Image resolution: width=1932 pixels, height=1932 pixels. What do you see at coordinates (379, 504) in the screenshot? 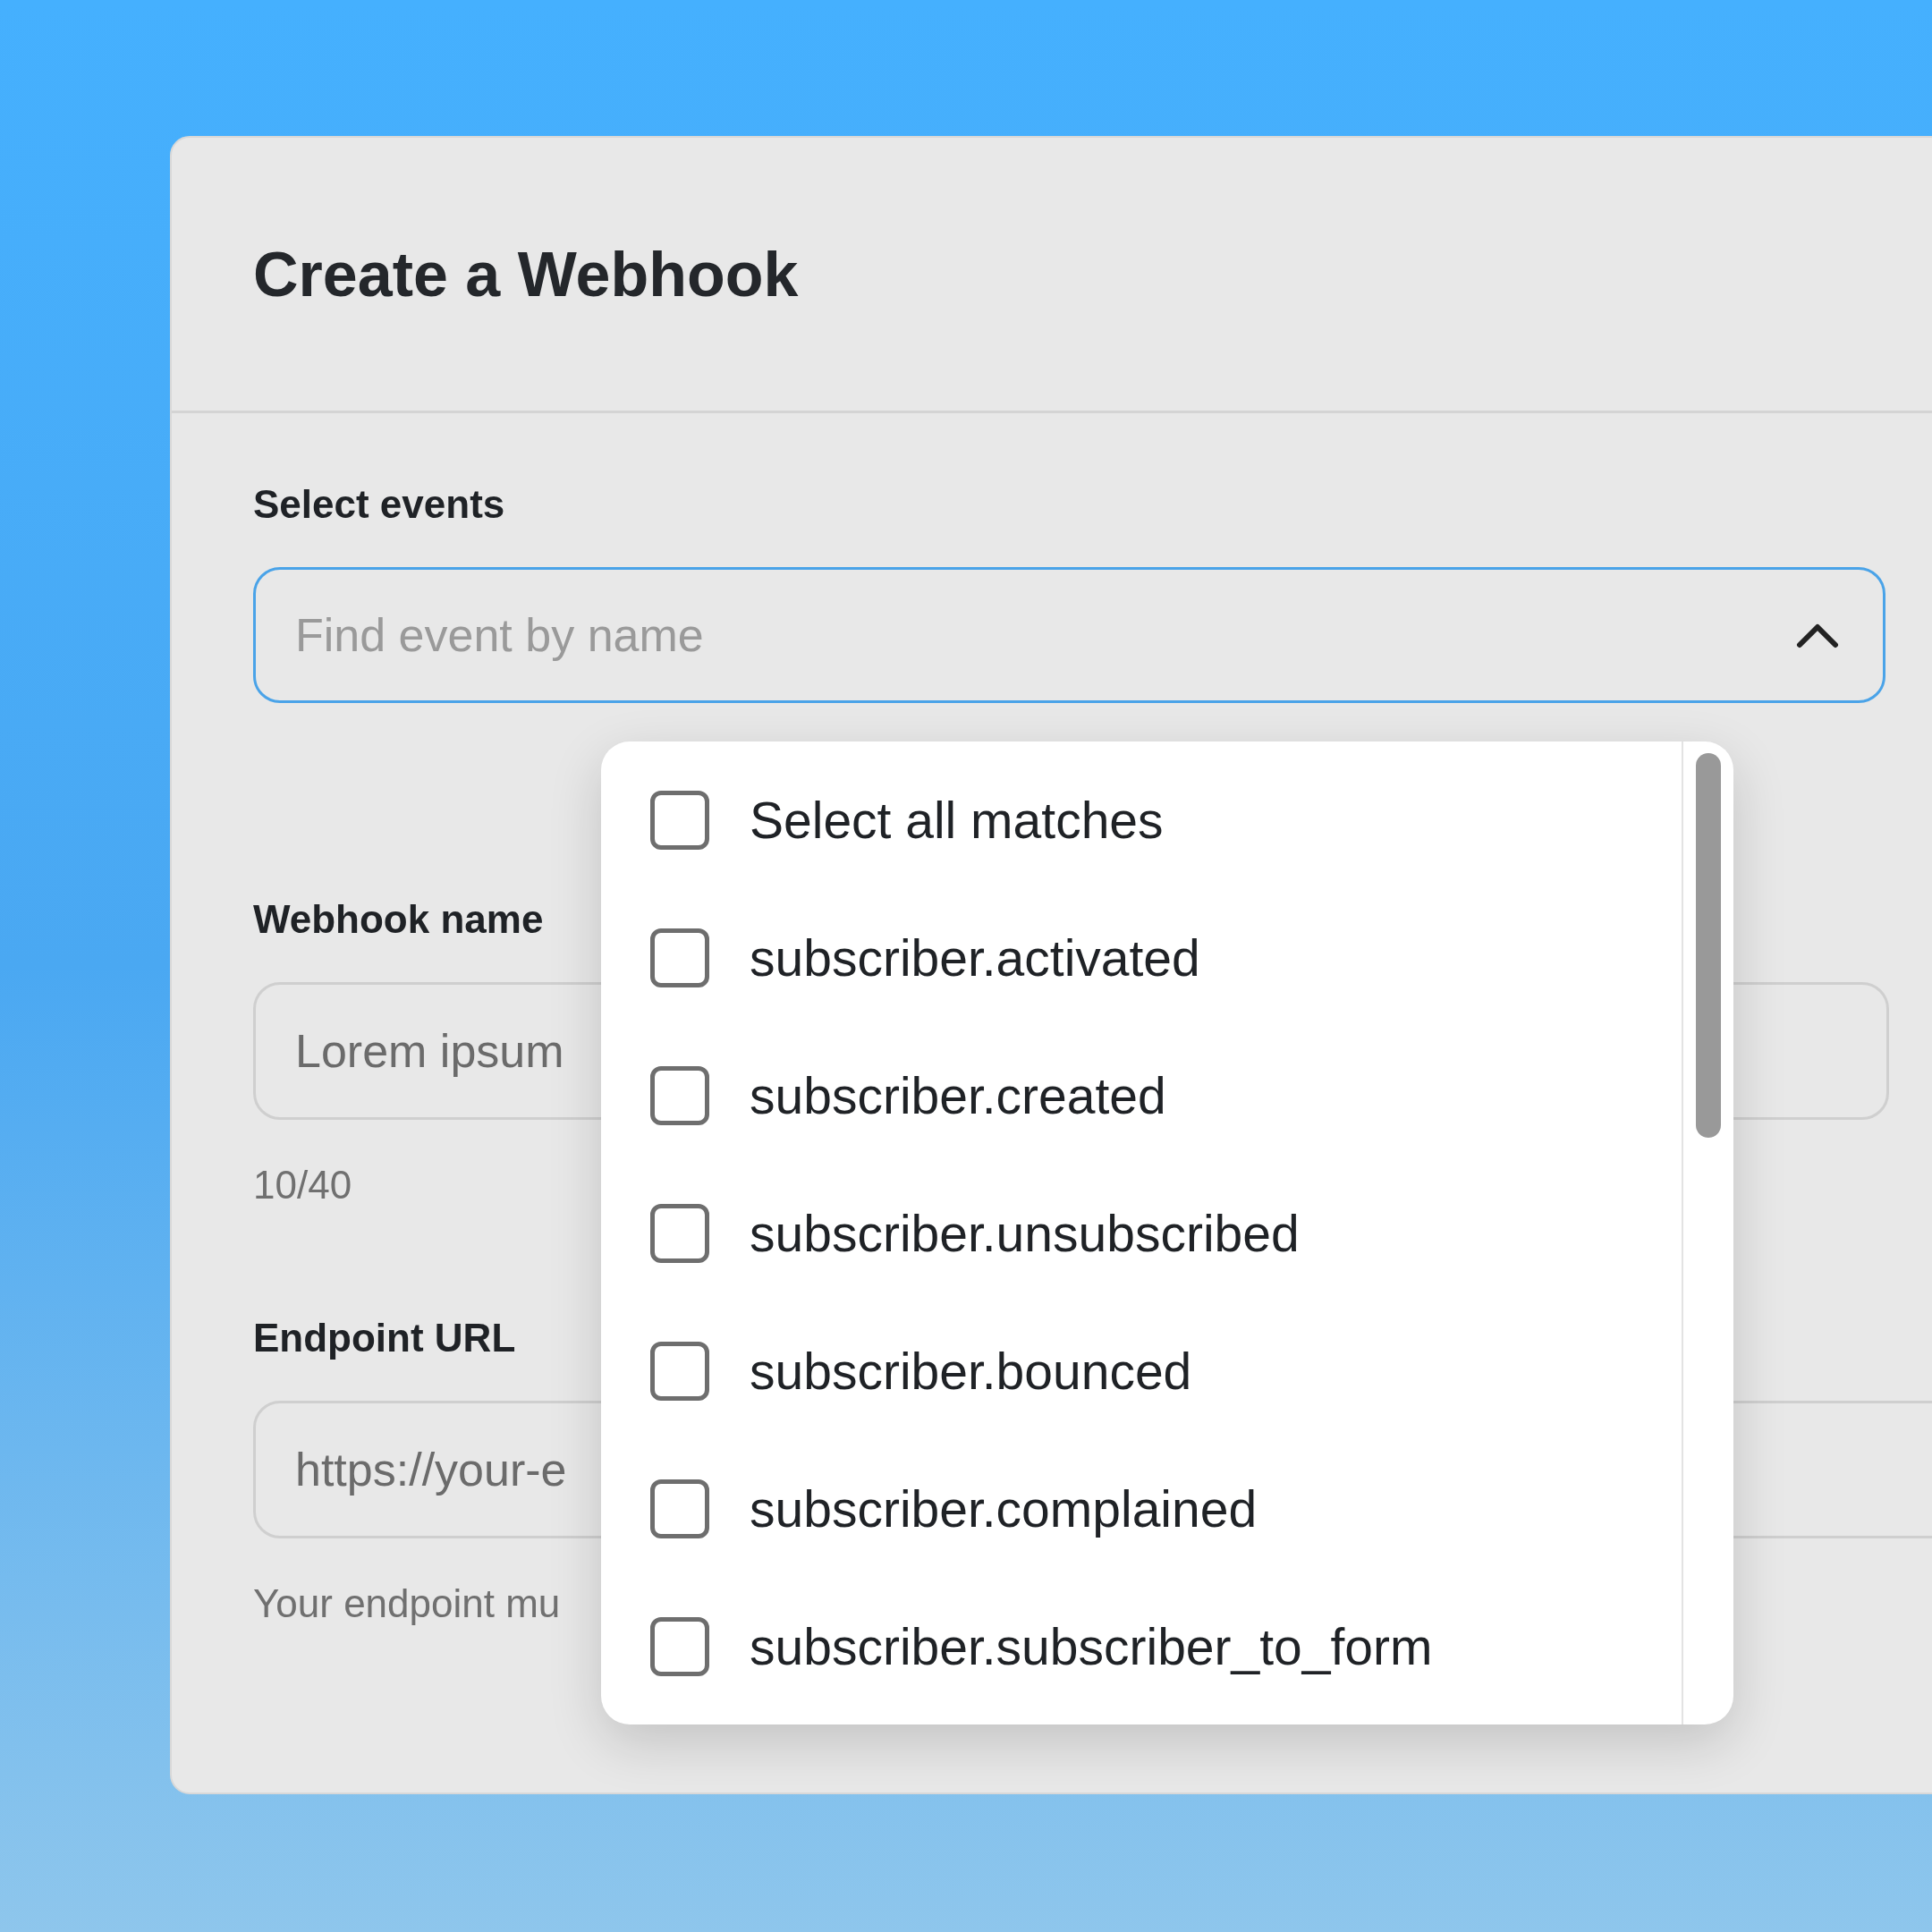
I see `field-label: Select events` at bounding box center [379, 504].